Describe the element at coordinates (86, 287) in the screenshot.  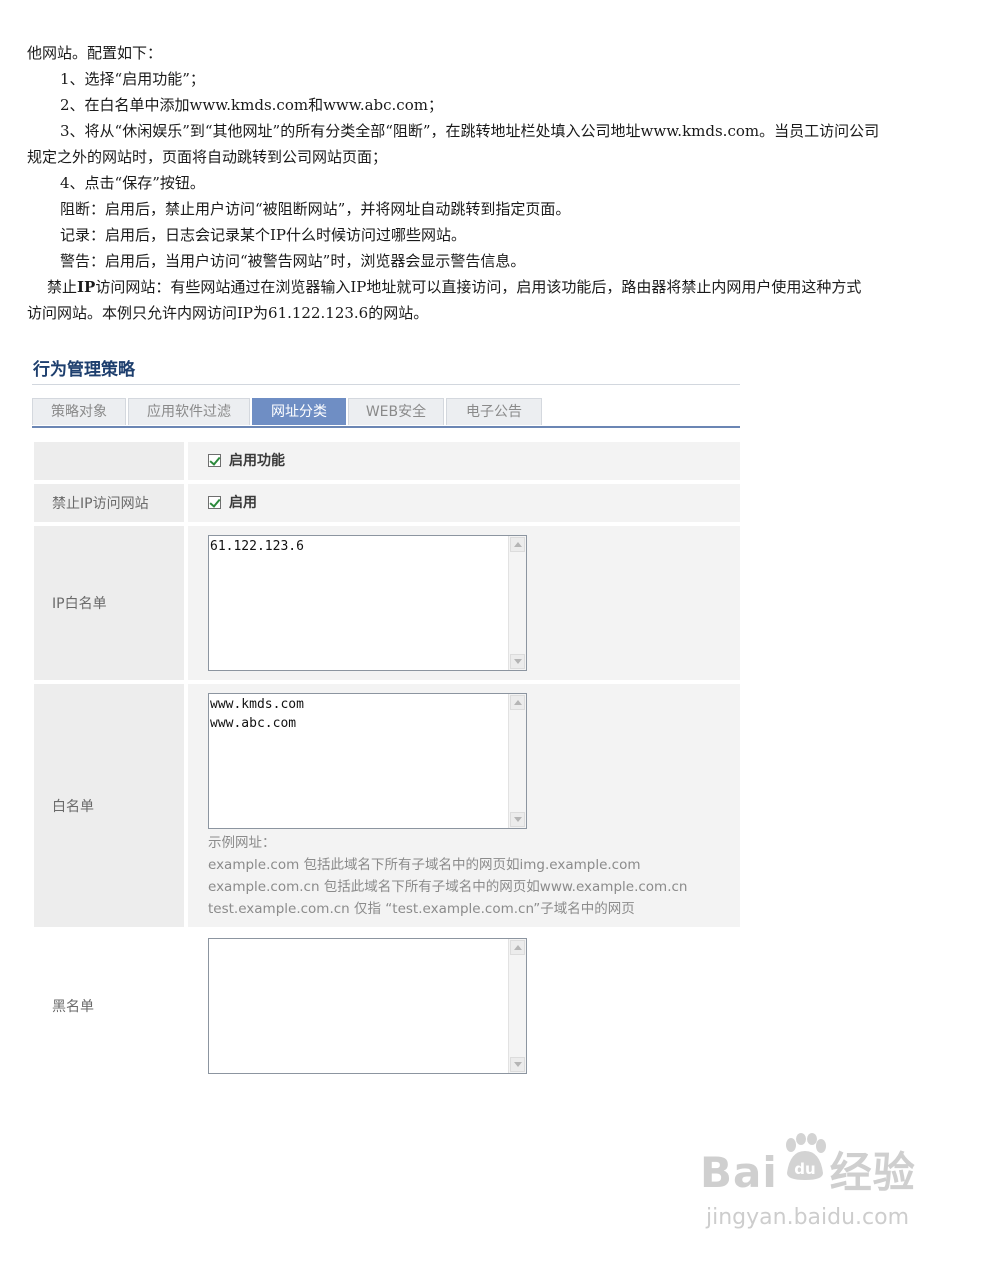
I see `para-bold: IP` at that location.